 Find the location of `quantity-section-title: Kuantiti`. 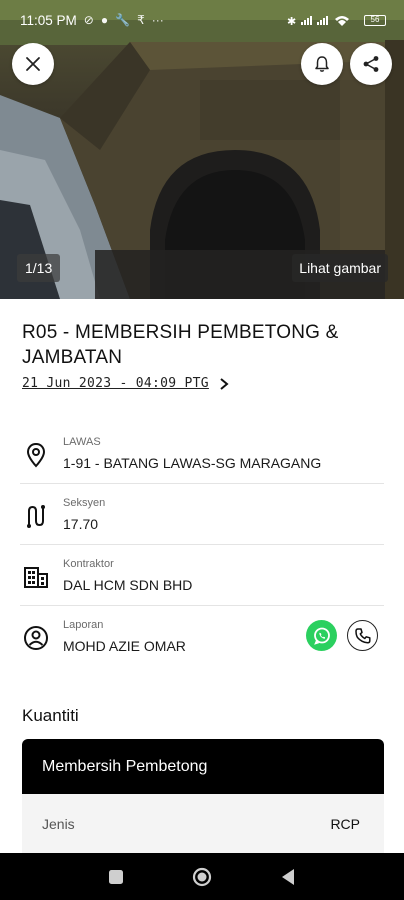

quantity-section-title: Kuantiti is located at coordinates (50, 715).